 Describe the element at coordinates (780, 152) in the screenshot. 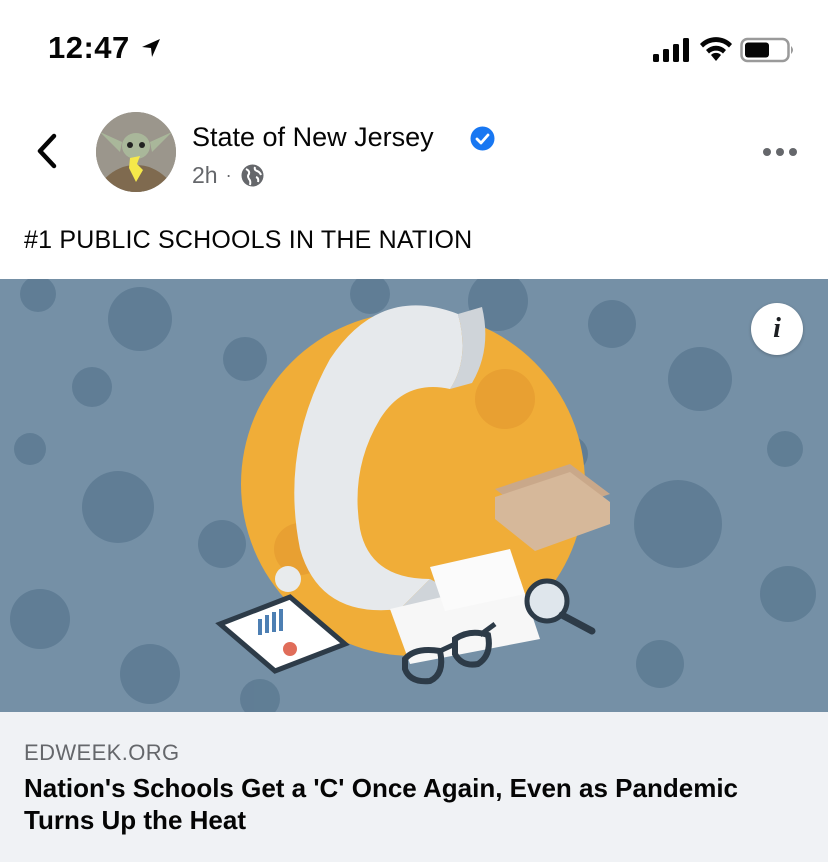

I see `more-options-icon` at that location.